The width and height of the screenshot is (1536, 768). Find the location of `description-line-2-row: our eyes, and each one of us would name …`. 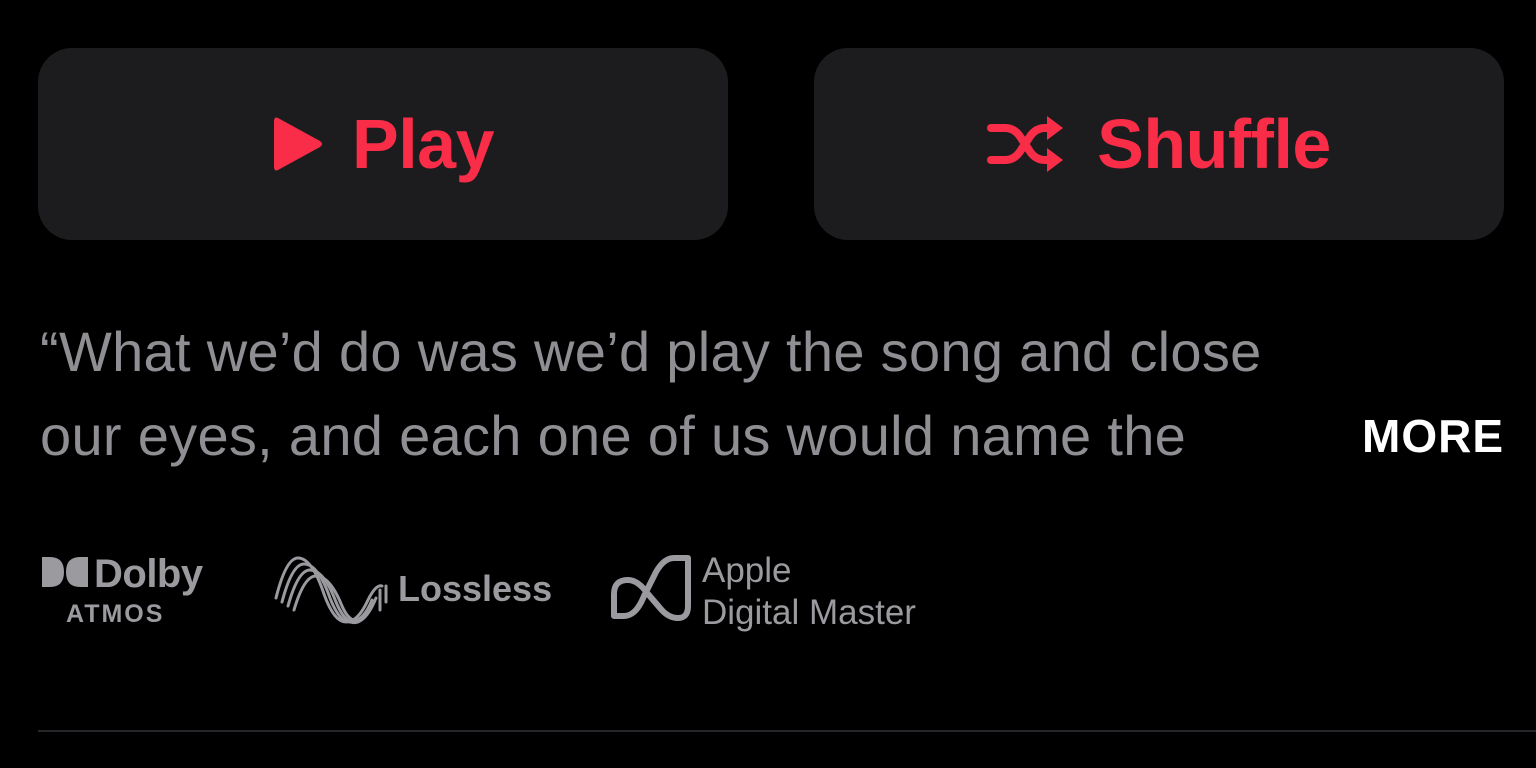

description-line-2-row: our eyes, and each one of us would name … is located at coordinates (775, 436).